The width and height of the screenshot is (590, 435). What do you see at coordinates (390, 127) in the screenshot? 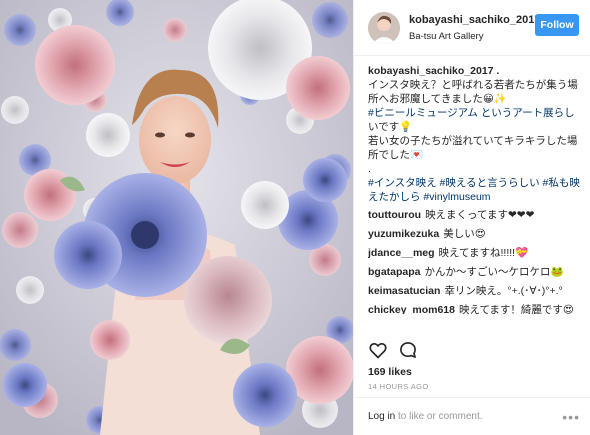
I see `caption-line: いです💡` at bounding box center [390, 127].